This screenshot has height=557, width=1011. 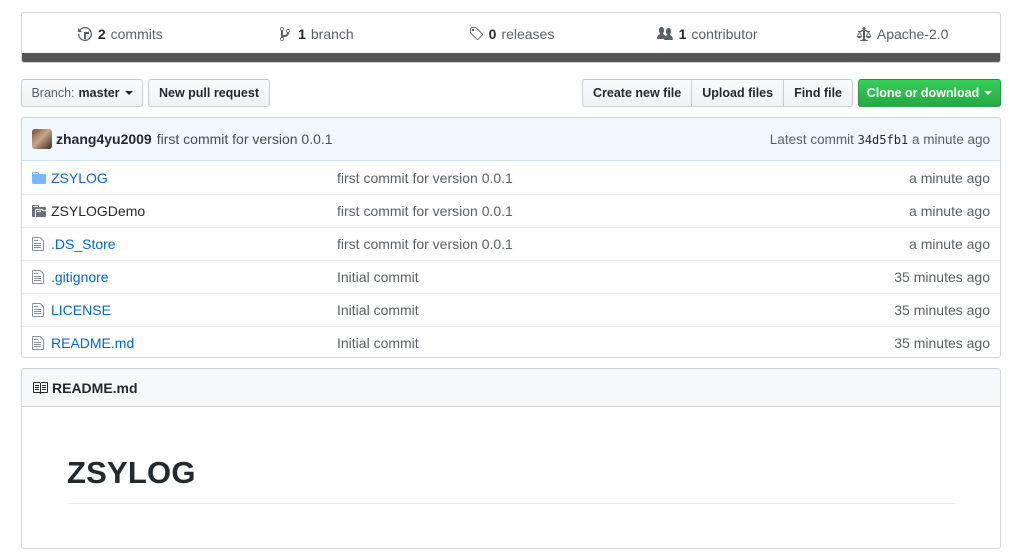 What do you see at coordinates (818, 93) in the screenshot?
I see `find-file-button: Find file` at bounding box center [818, 93].